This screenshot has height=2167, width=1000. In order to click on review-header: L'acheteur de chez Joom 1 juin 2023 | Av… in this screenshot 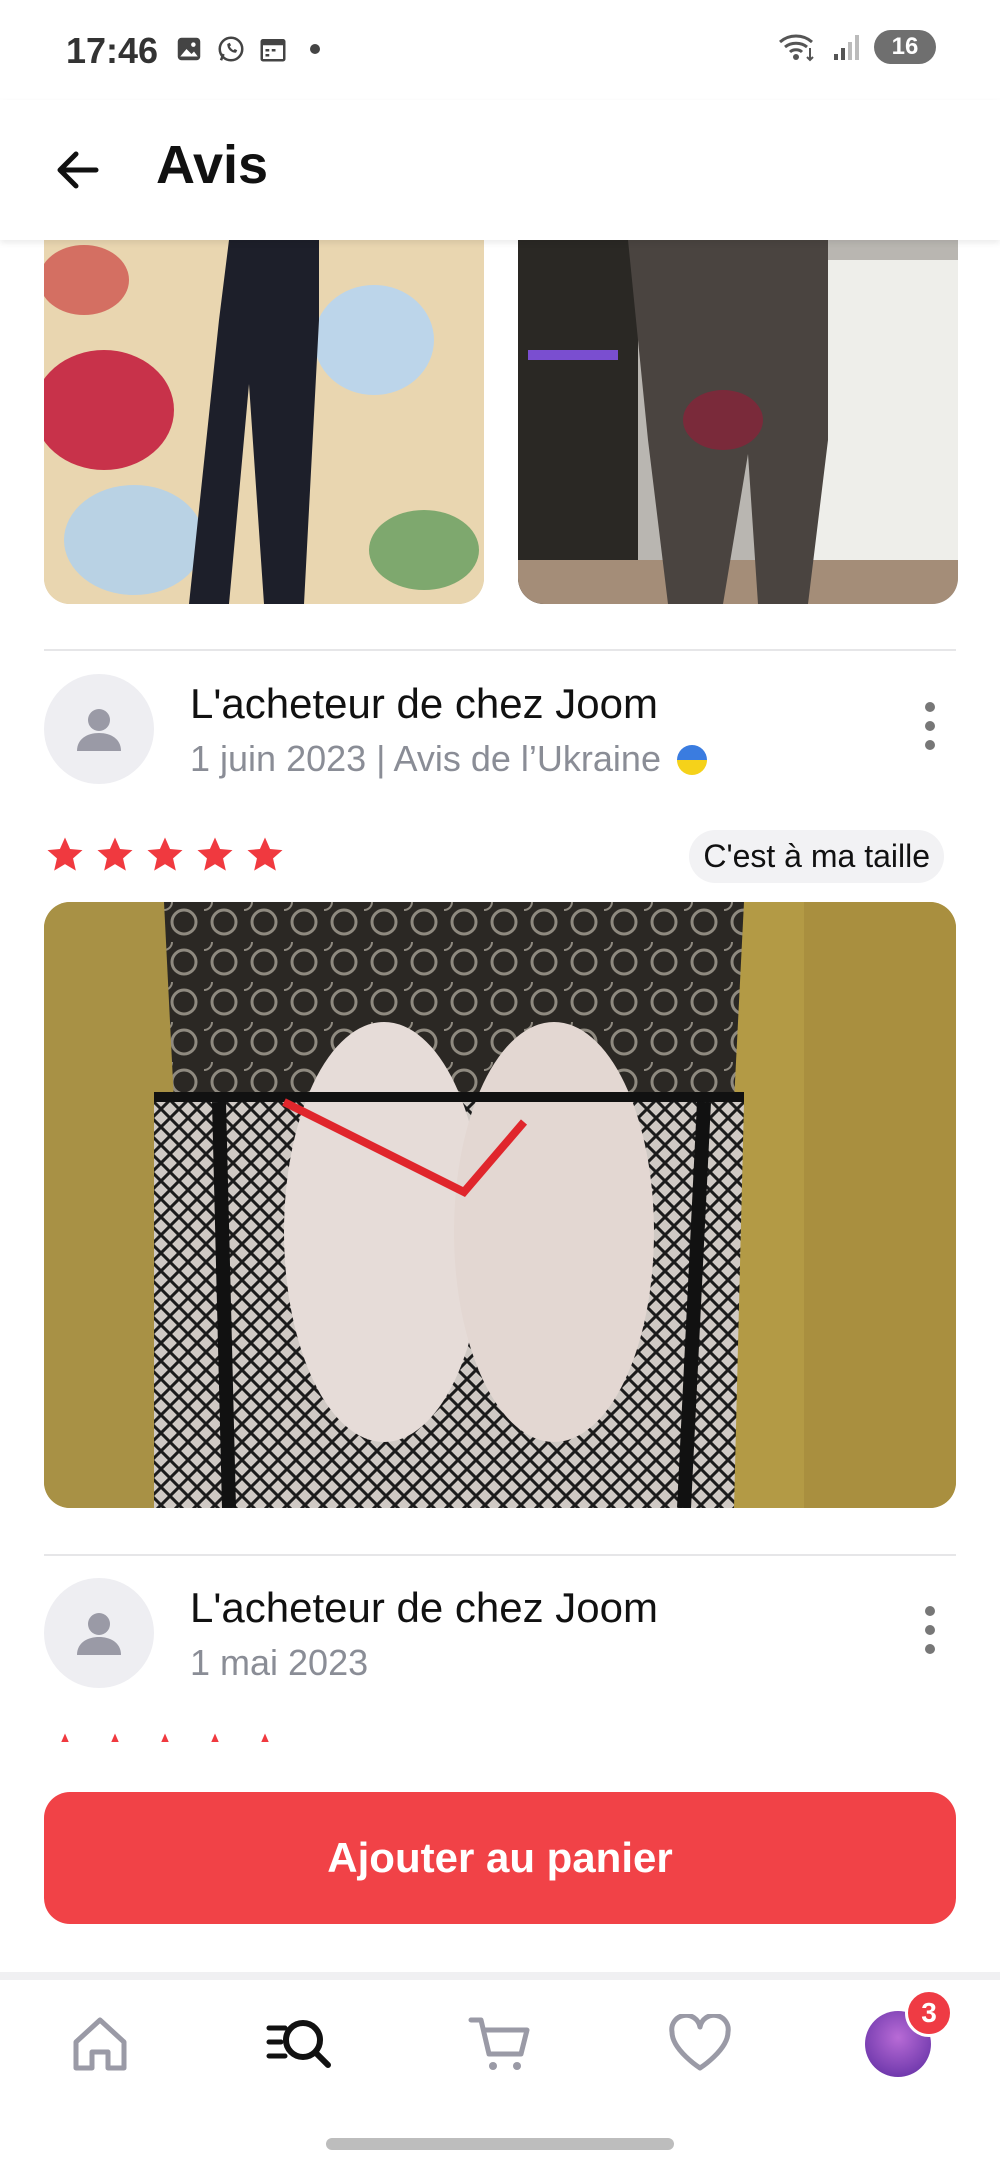, I will do `click(500, 729)`.